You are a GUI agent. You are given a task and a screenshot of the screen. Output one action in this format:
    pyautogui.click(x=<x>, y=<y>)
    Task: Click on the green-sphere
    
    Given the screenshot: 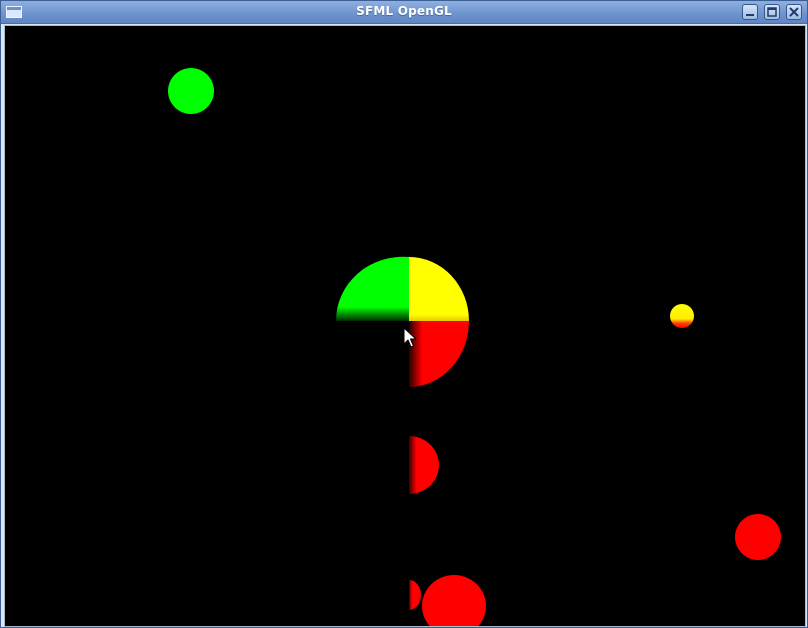 What is the action you would take?
    pyautogui.click(x=191, y=91)
    